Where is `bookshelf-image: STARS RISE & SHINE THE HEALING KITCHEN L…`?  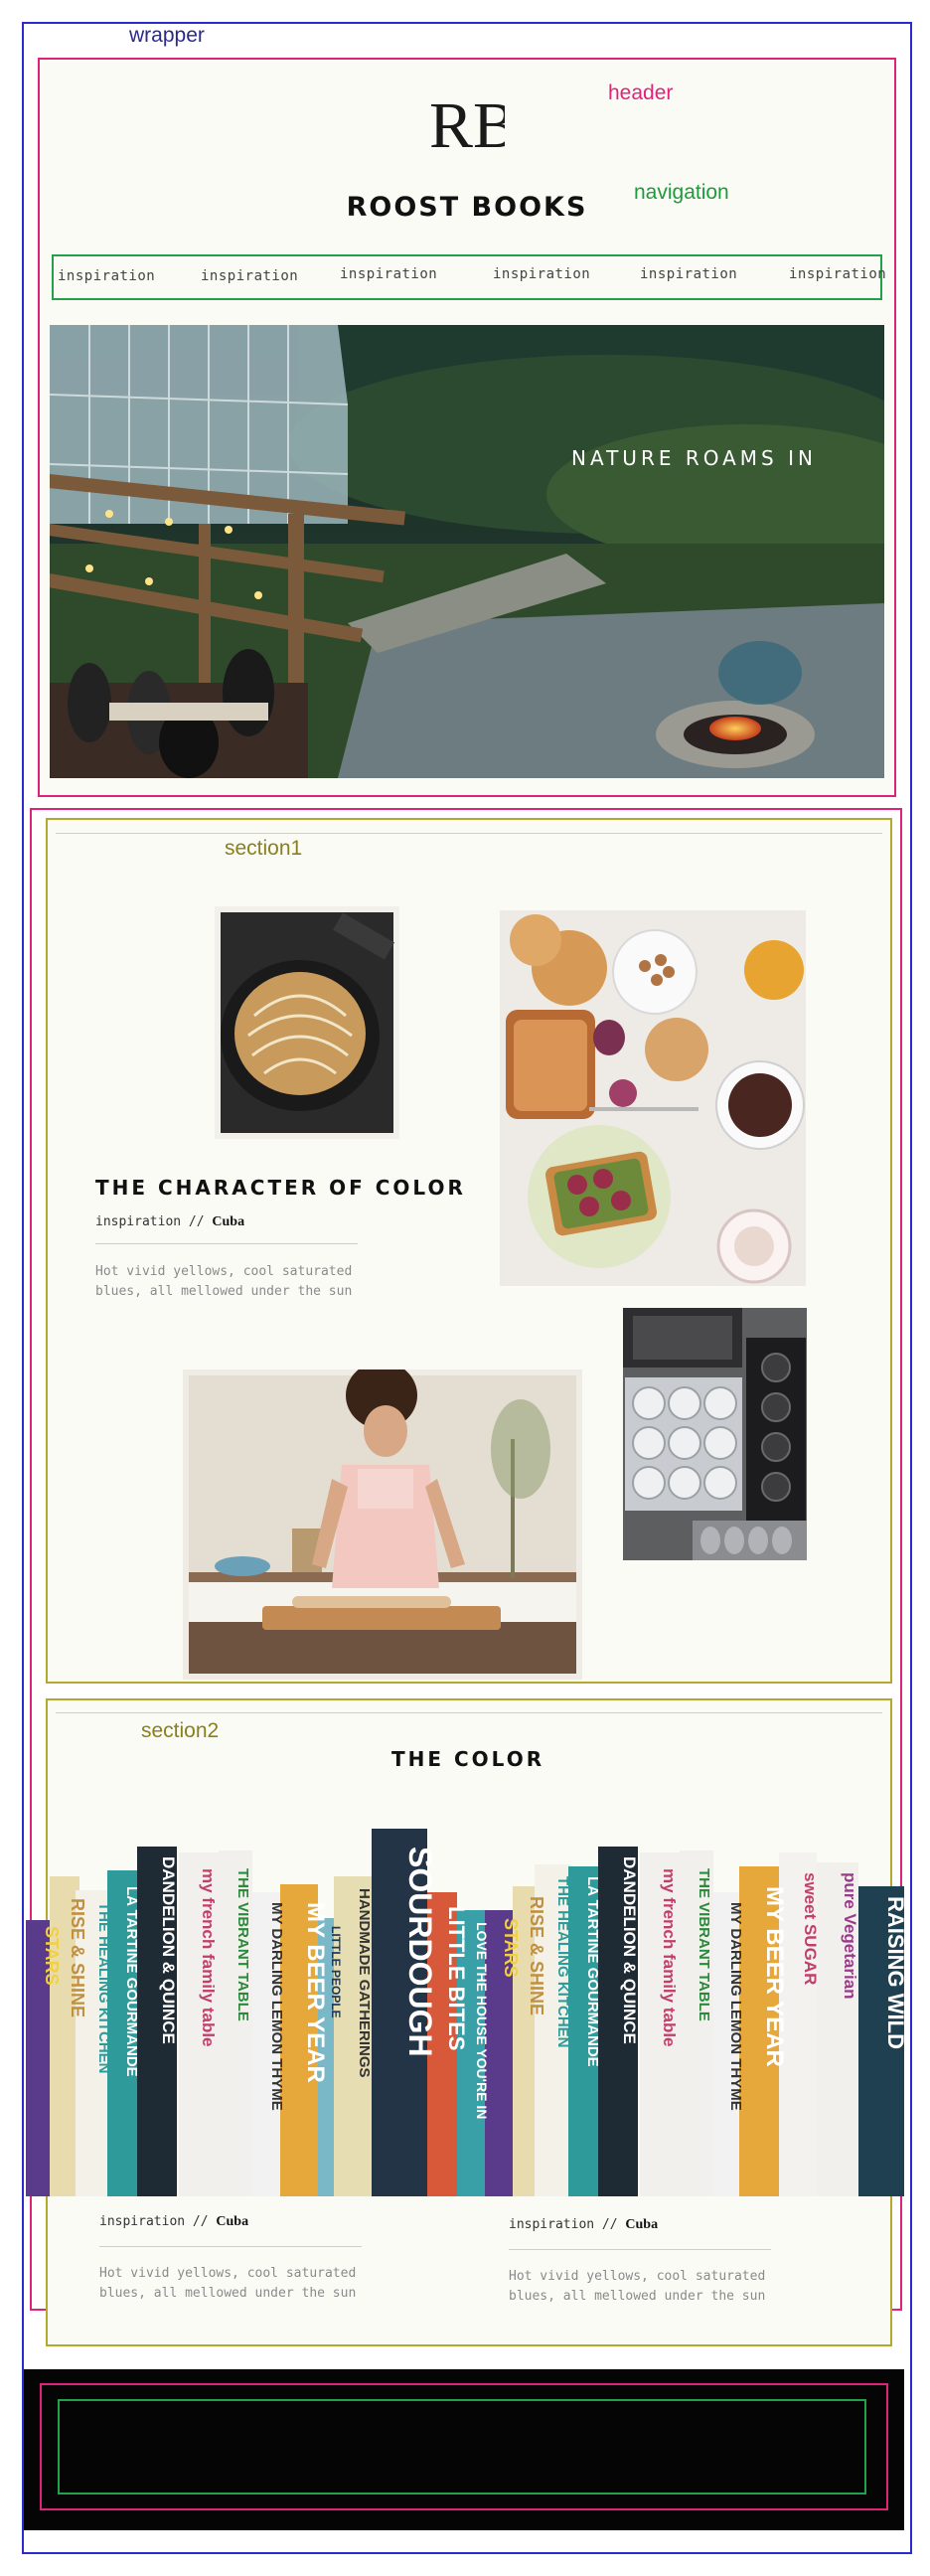 bookshelf-image: STARS RISE & SHINE THE HEALING KITCHEN L… is located at coordinates (465, 2001).